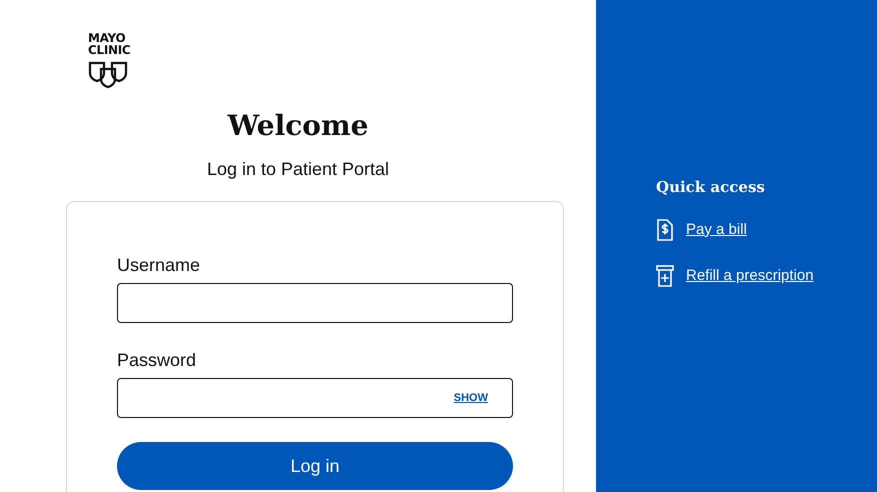 The image size is (877, 492). I want to click on login-button: Log in, so click(315, 466).